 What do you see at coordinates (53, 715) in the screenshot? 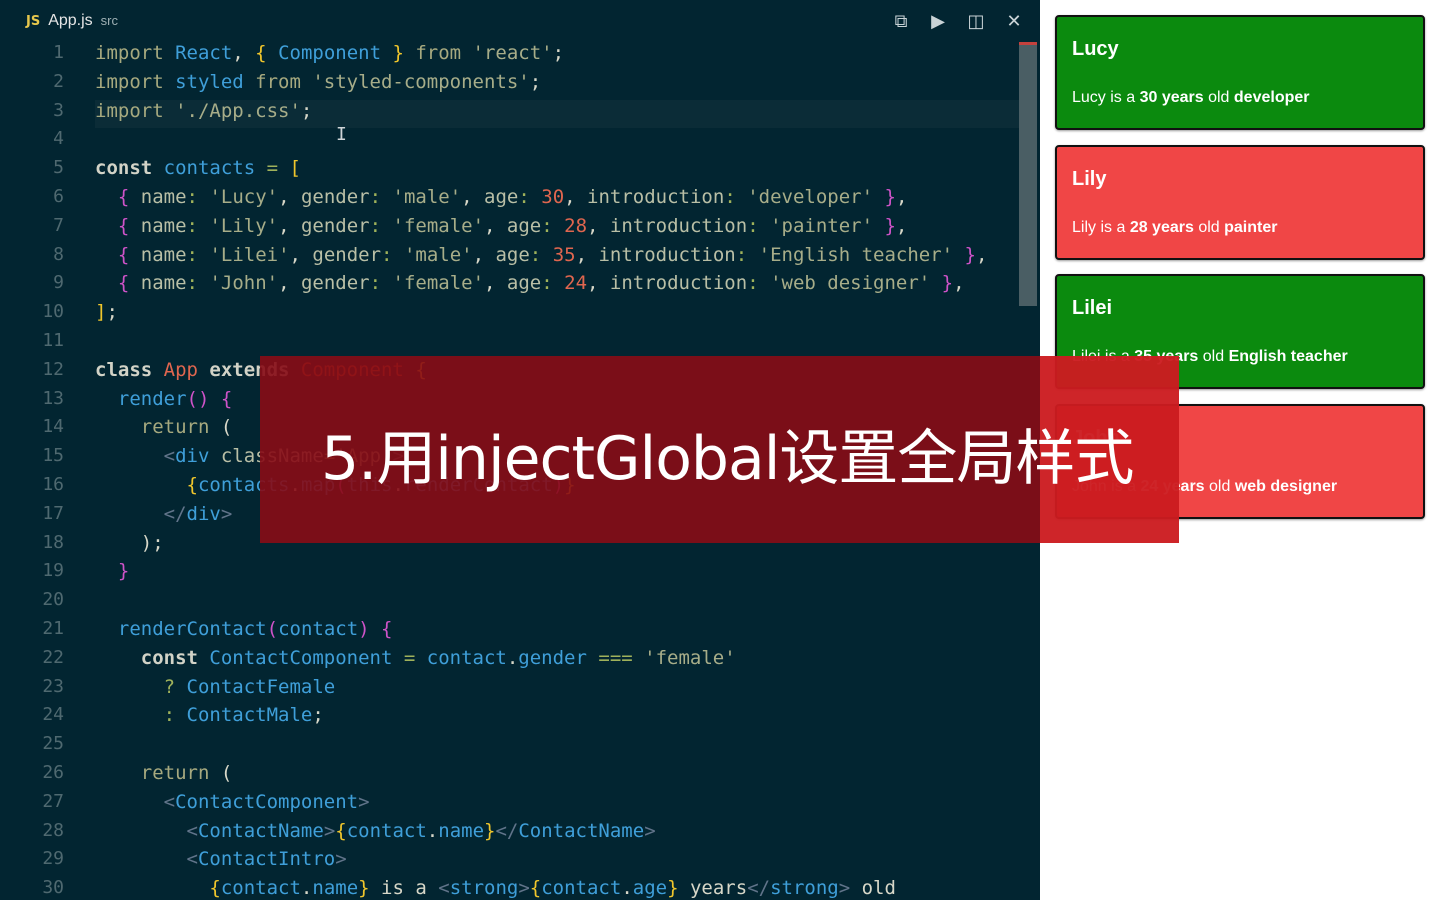
I see `line-number: 24` at bounding box center [53, 715].